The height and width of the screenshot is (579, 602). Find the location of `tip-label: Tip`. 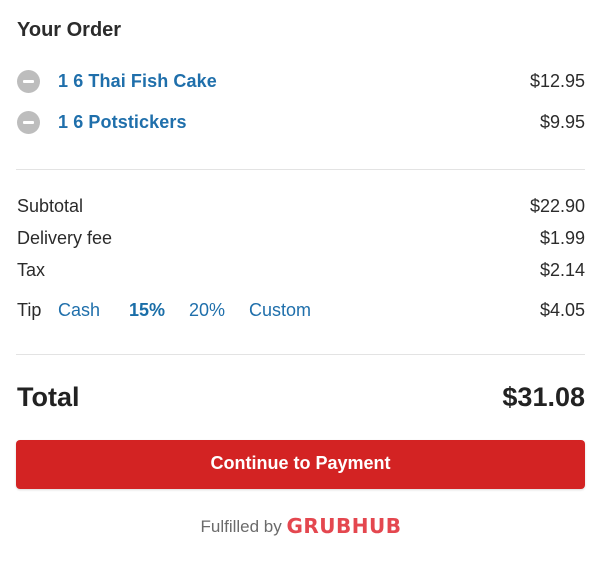

tip-label: Tip is located at coordinates (29, 310).